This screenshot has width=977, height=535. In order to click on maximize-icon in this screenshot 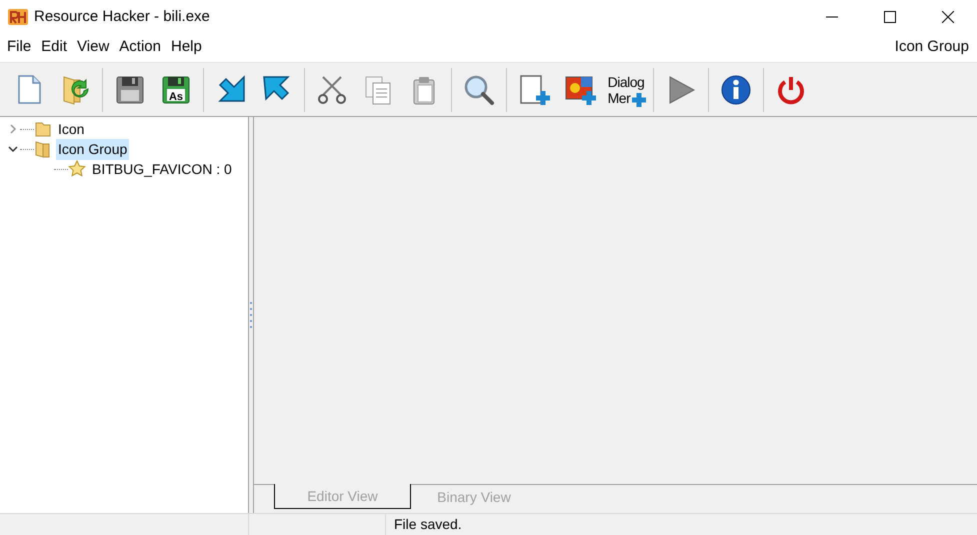, I will do `click(890, 17)`.